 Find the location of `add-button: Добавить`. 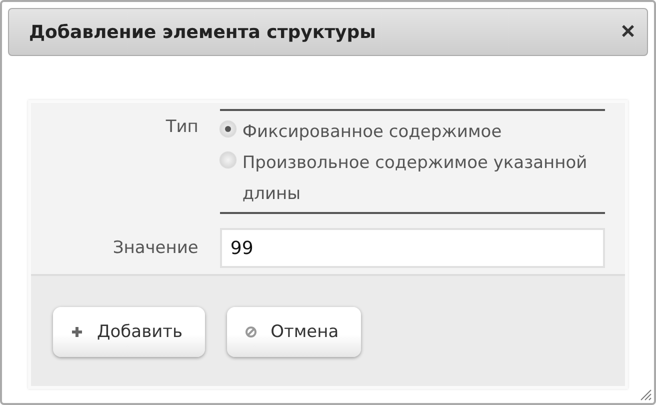

add-button: Добавить is located at coordinates (129, 332).